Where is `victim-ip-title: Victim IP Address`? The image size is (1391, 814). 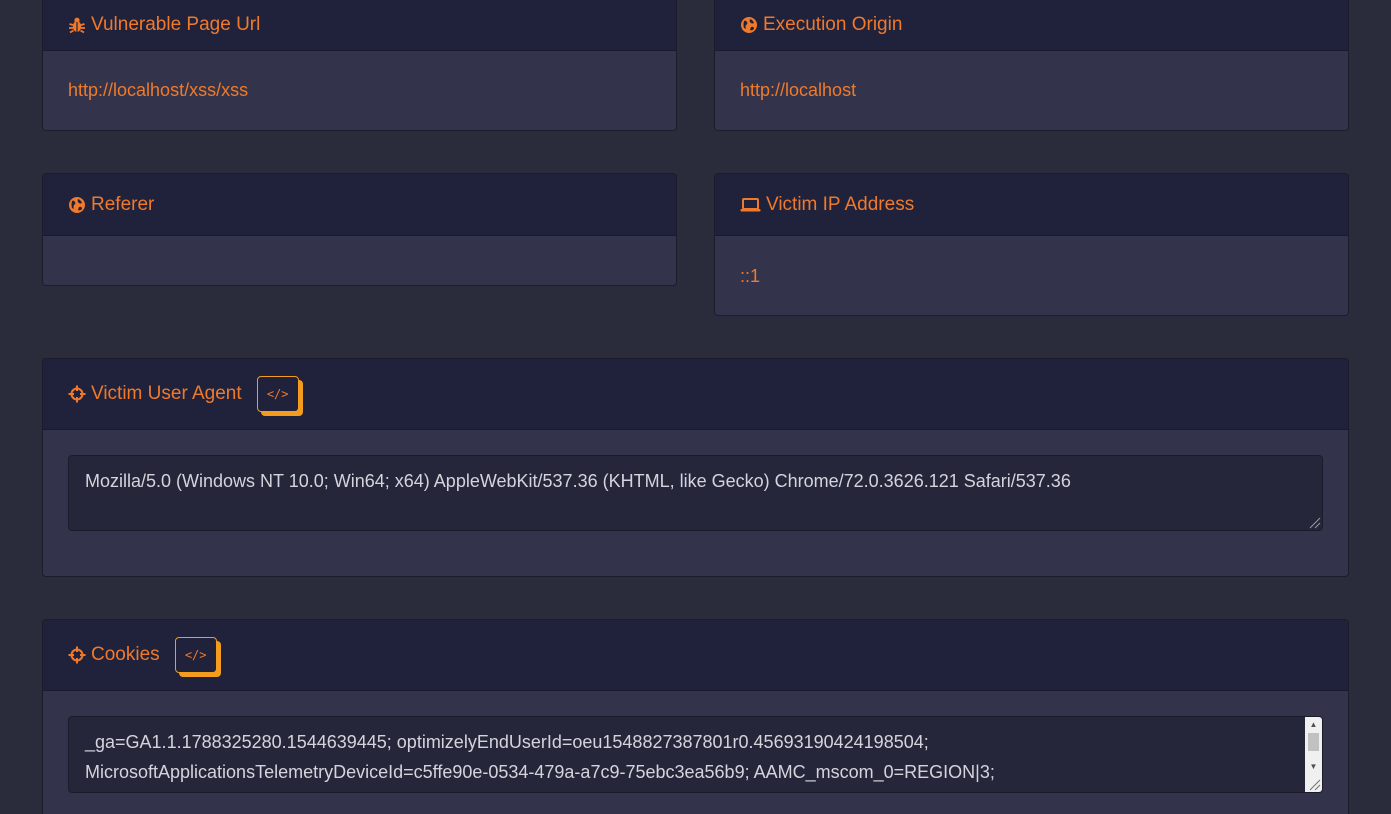 victim-ip-title: Victim IP Address is located at coordinates (840, 204).